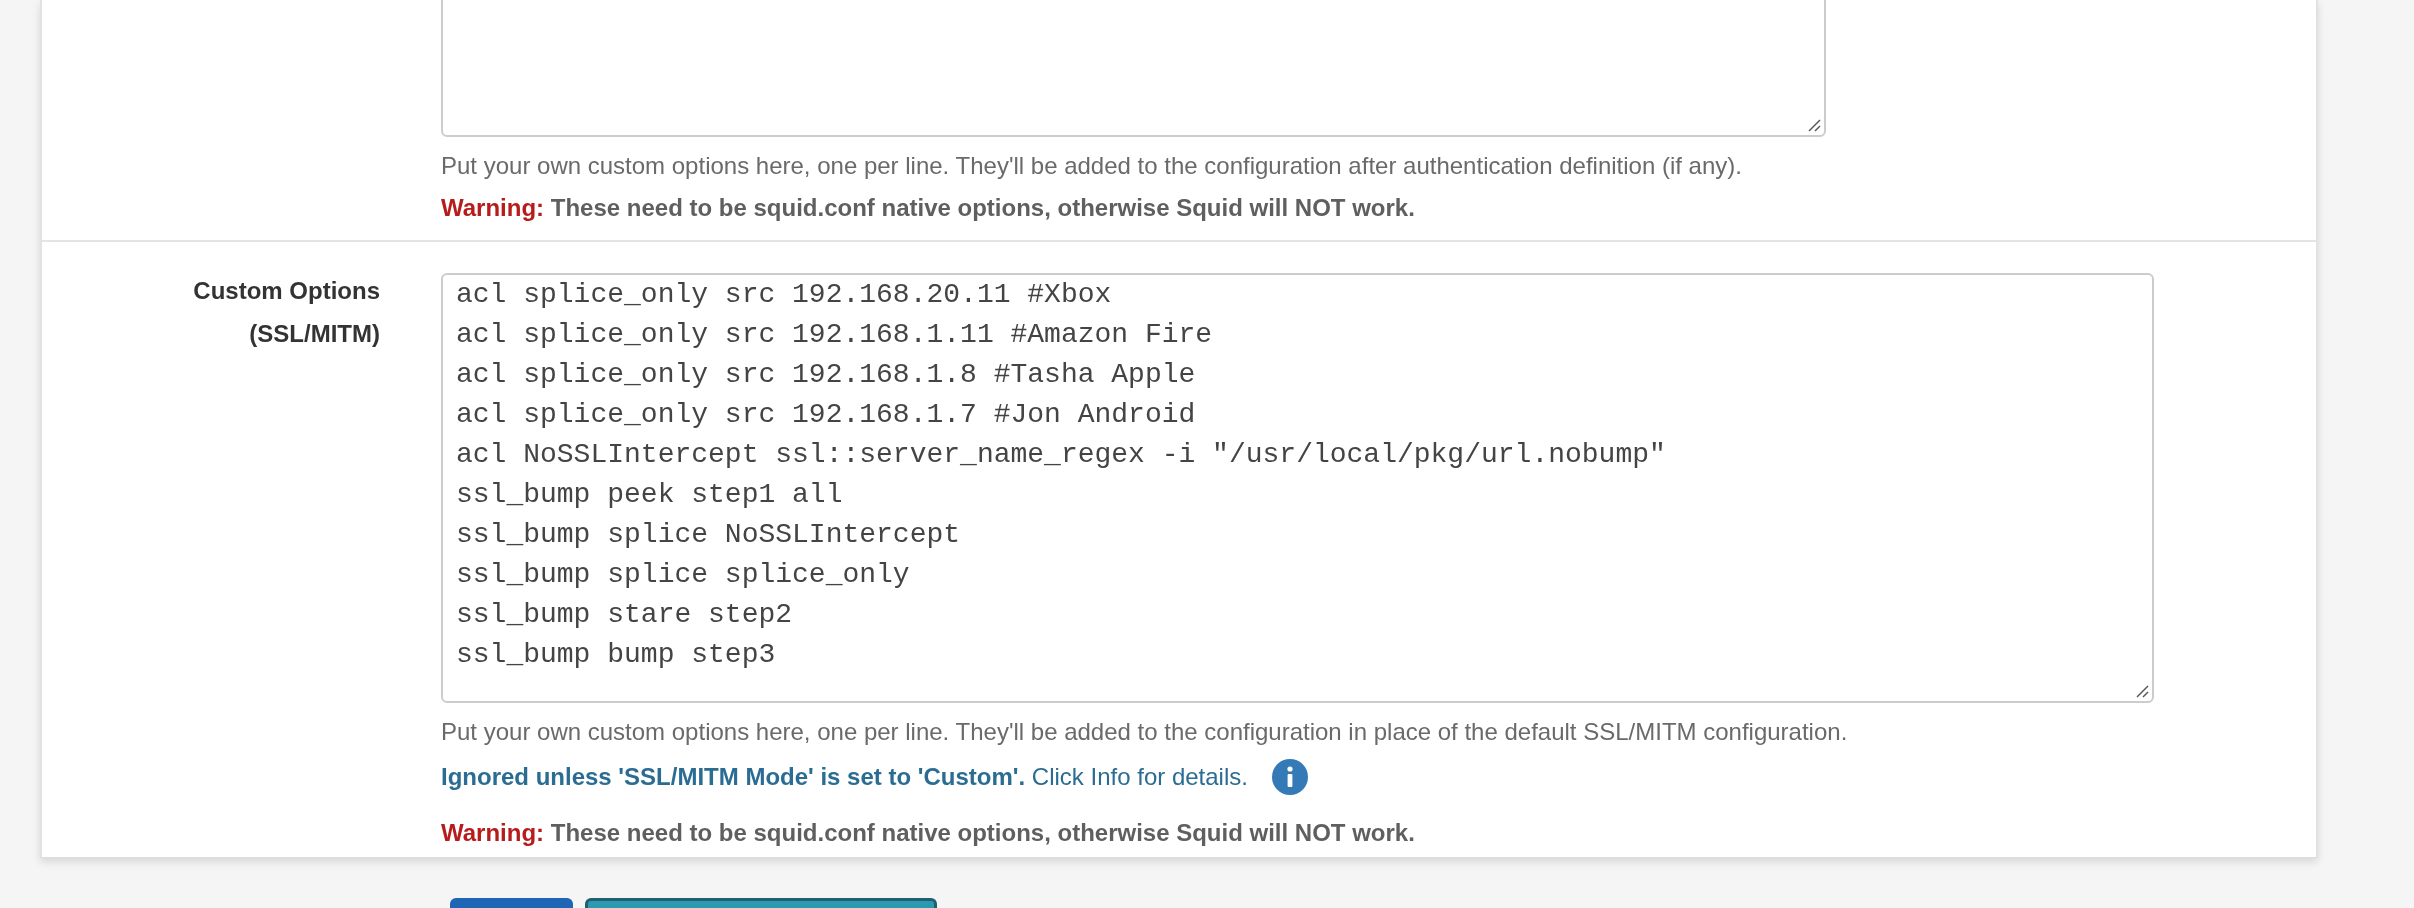  I want to click on info-icon, so click(1289, 777).